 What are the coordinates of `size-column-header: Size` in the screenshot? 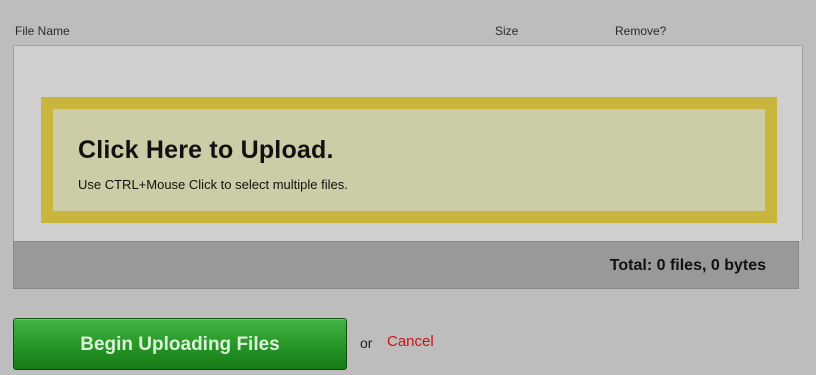 It's located at (507, 31).